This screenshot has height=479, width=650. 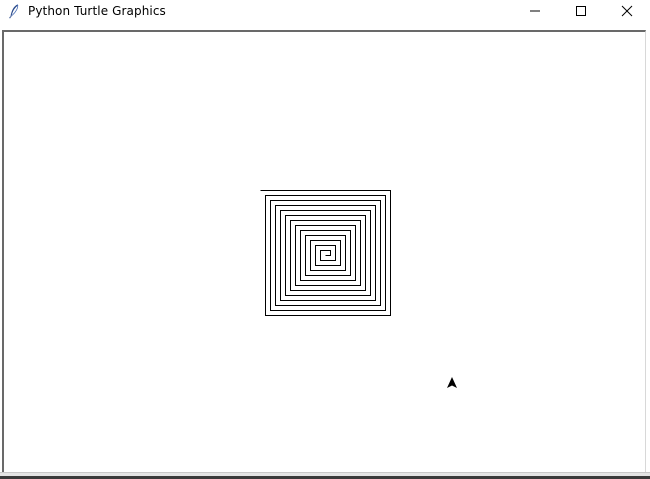 What do you see at coordinates (325, 253) in the screenshot?
I see `square-spiral` at bounding box center [325, 253].